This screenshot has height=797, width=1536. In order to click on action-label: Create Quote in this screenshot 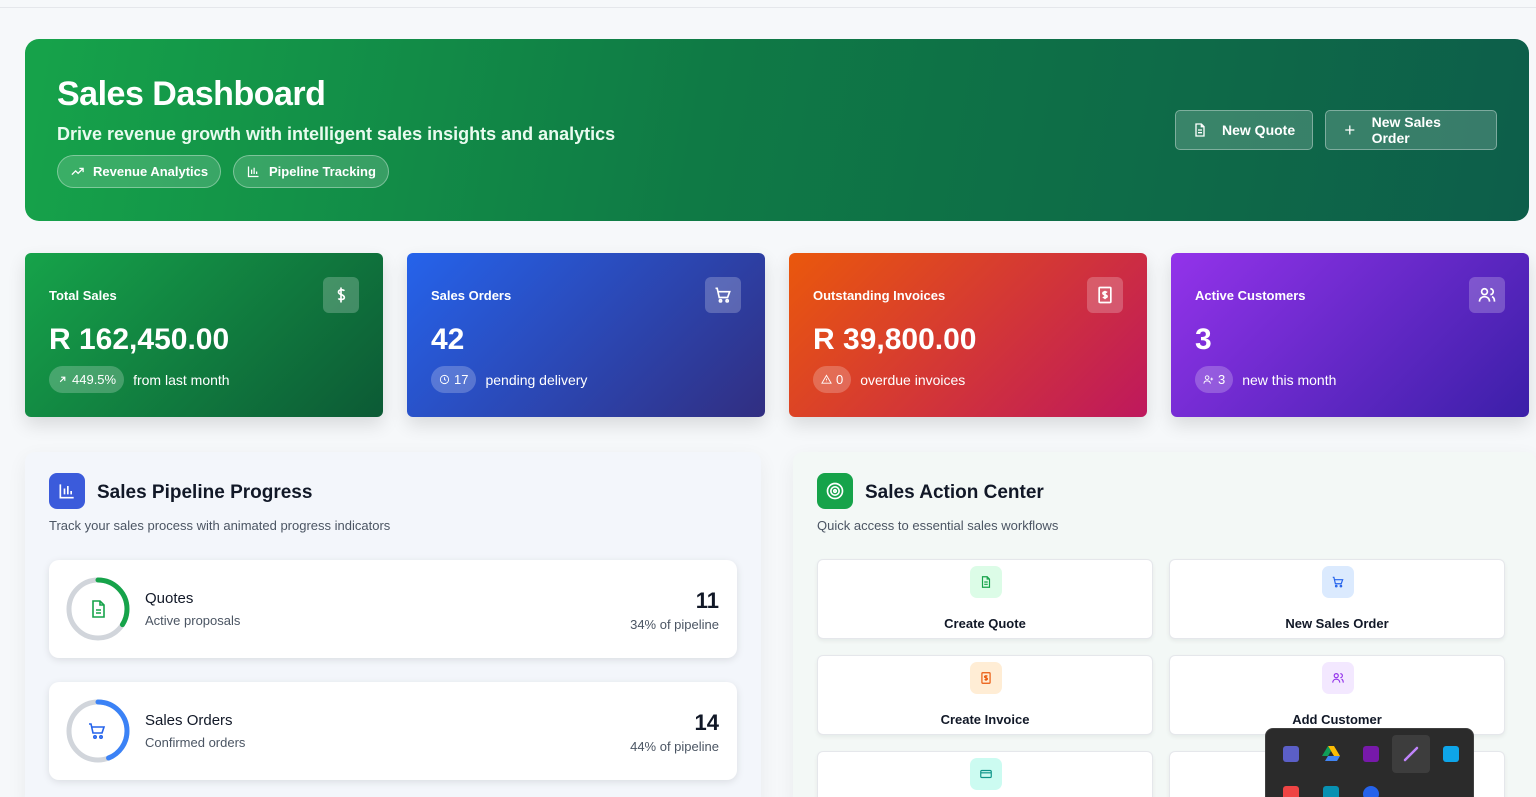, I will do `click(985, 623)`.